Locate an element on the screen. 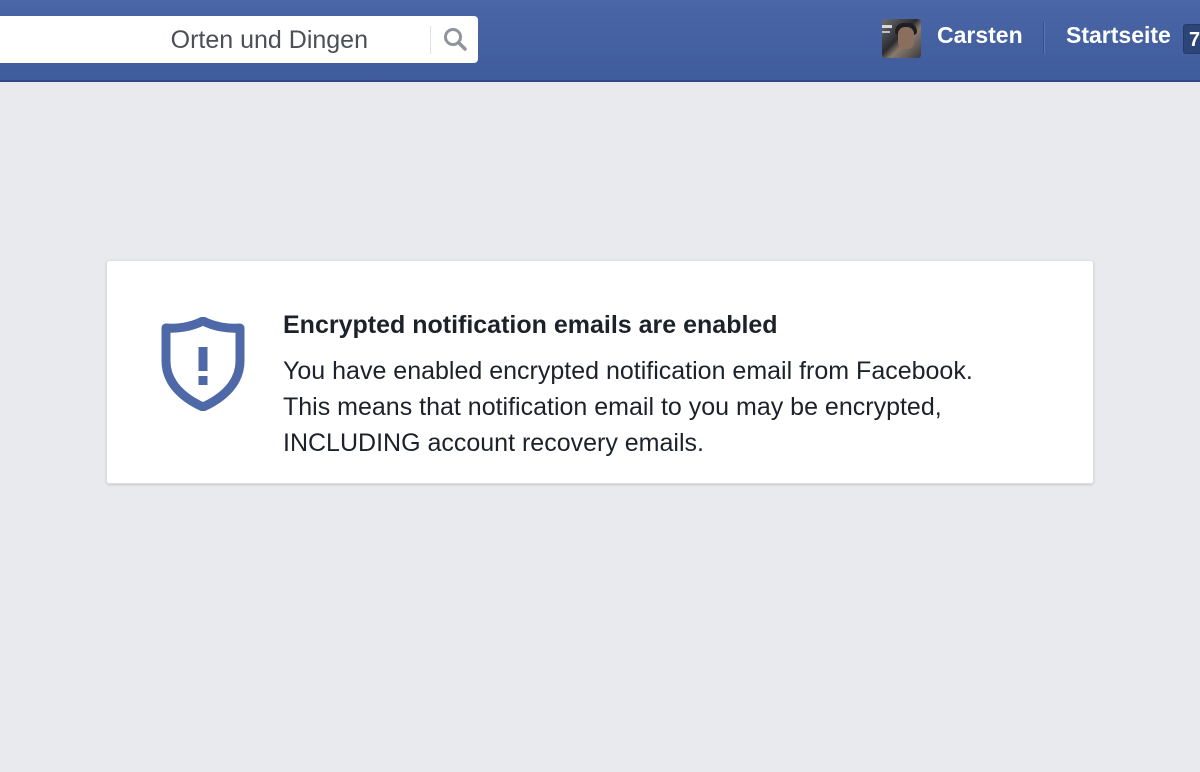 The height and width of the screenshot is (772, 1200). search-input-area: Orten und Dingen is located at coordinates (212, 39).